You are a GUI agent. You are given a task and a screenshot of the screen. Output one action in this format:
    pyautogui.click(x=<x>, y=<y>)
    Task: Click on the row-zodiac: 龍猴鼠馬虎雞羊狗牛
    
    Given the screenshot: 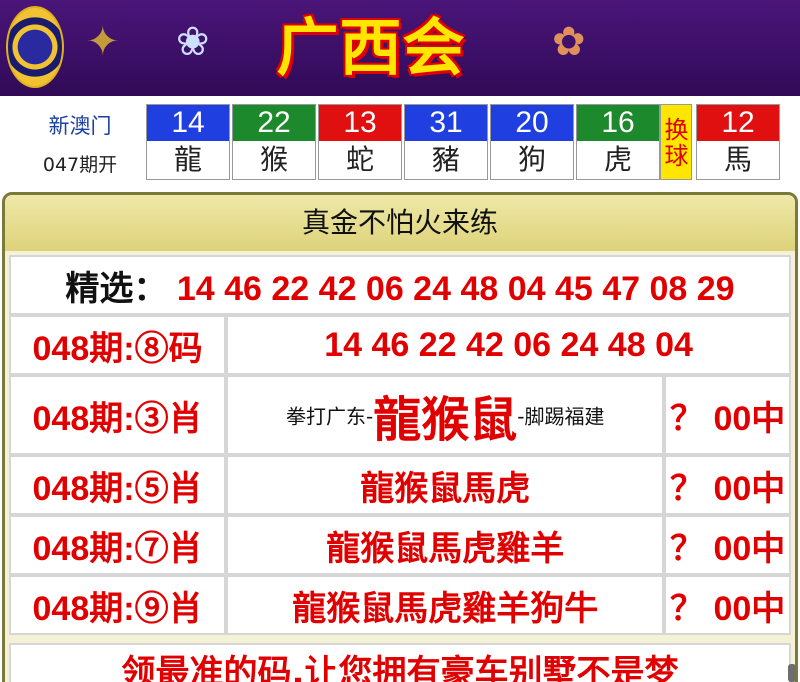 What is the action you would take?
    pyautogui.click(x=445, y=605)
    